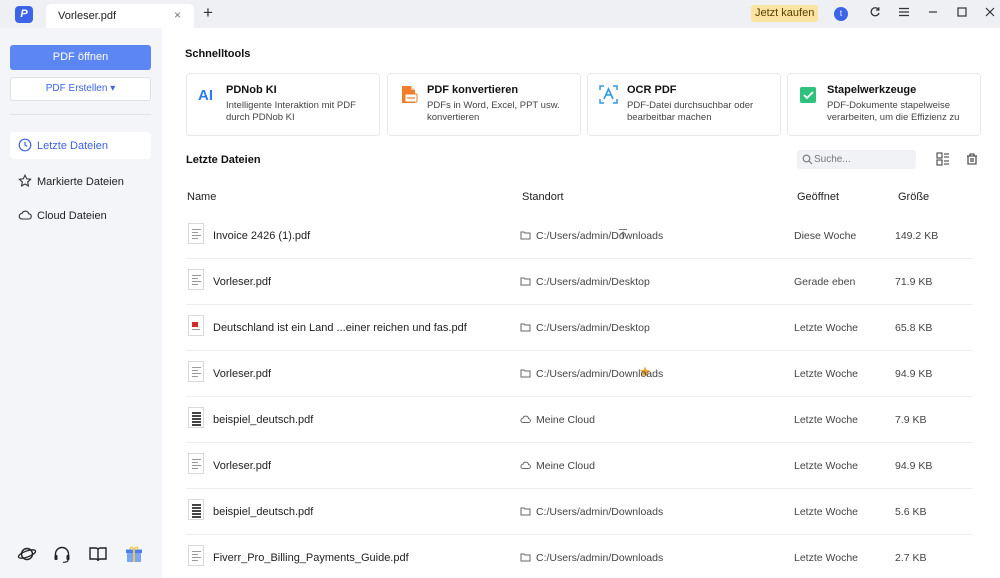 This screenshot has height=578, width=1000. I want to click on column-header-location: Standort, so click(543, 197).